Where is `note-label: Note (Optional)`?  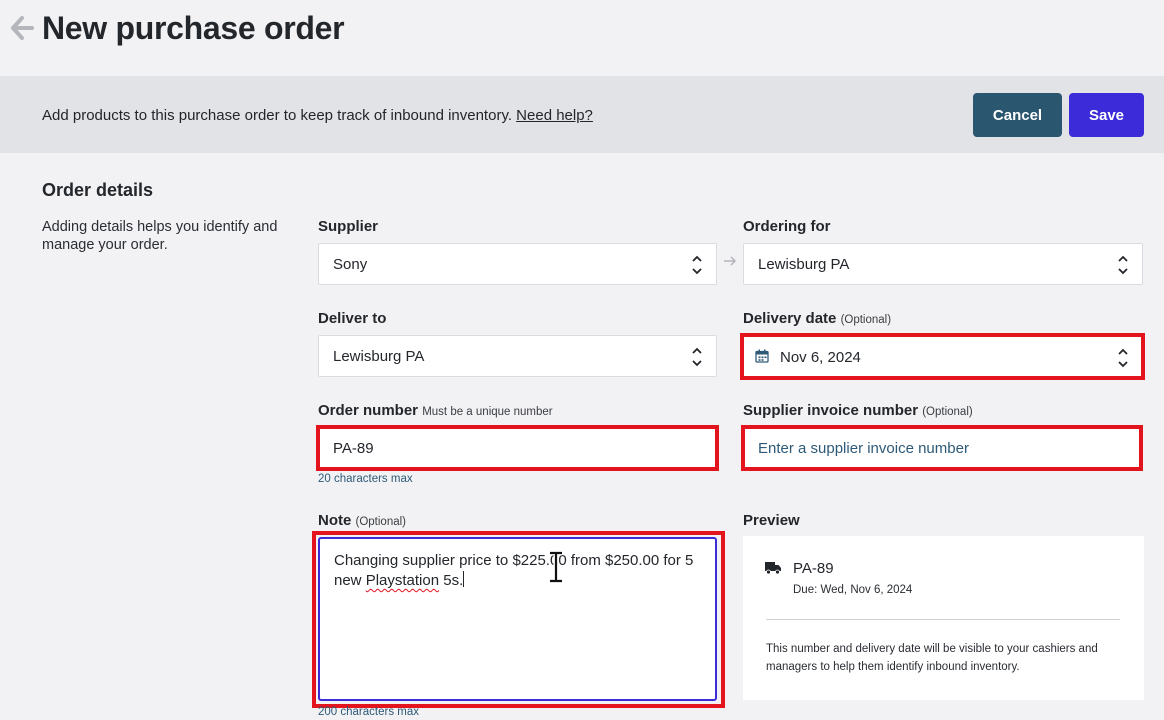 note-label: Note (Optional) is located at coordinates (362, 520).